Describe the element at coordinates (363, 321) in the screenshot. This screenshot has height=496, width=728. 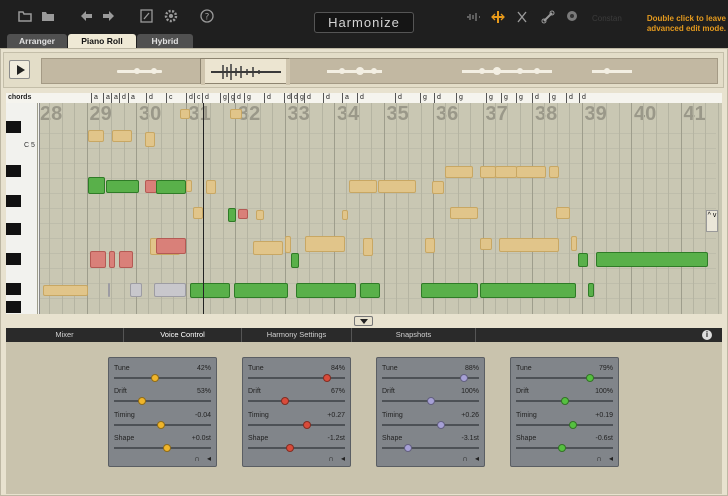
I see `collapse-panel-button` at that location.